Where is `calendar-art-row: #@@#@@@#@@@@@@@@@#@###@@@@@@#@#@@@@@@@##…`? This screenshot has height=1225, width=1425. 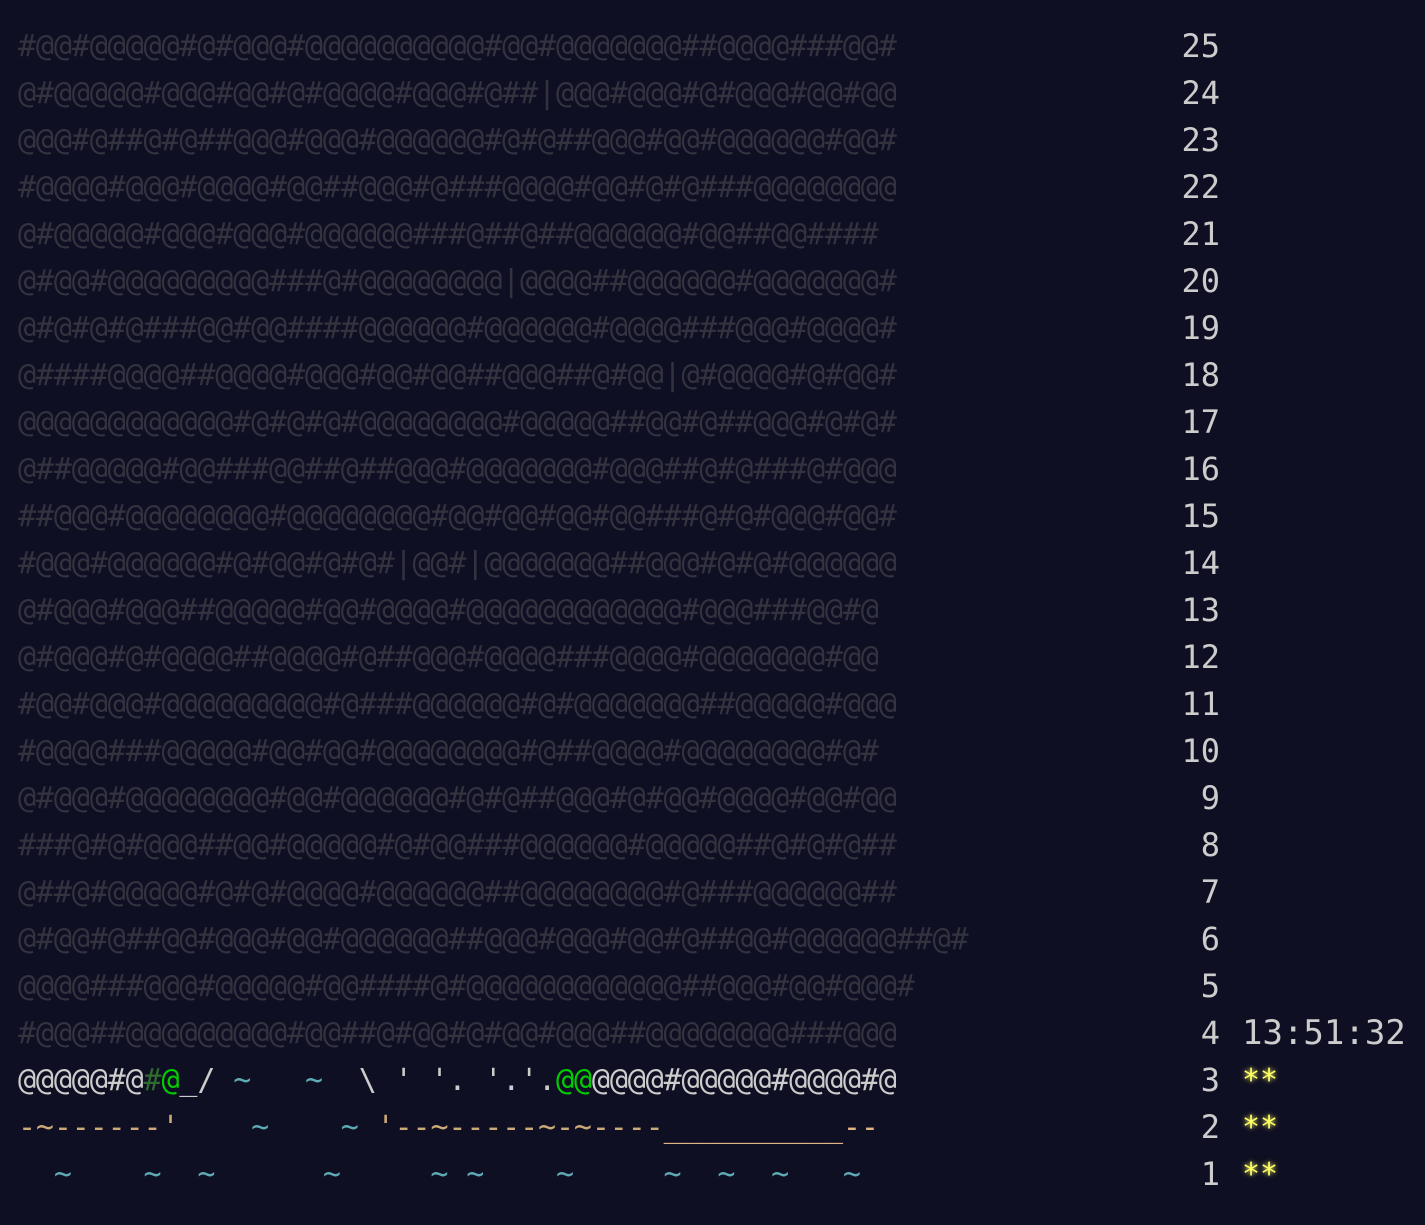
calendar-art-row: #@@#@@@#@@@@@@@@@#@###@@@@@@#@#@@@@@@@##… is located at coordinates (566, 704).